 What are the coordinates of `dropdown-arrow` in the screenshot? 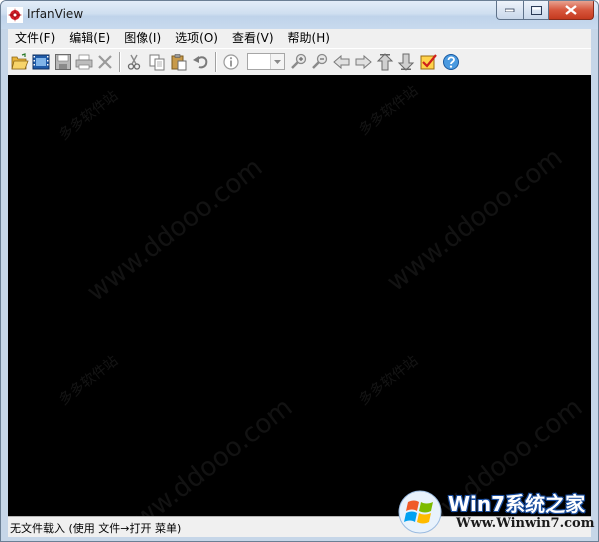 It's located at (277, 61).